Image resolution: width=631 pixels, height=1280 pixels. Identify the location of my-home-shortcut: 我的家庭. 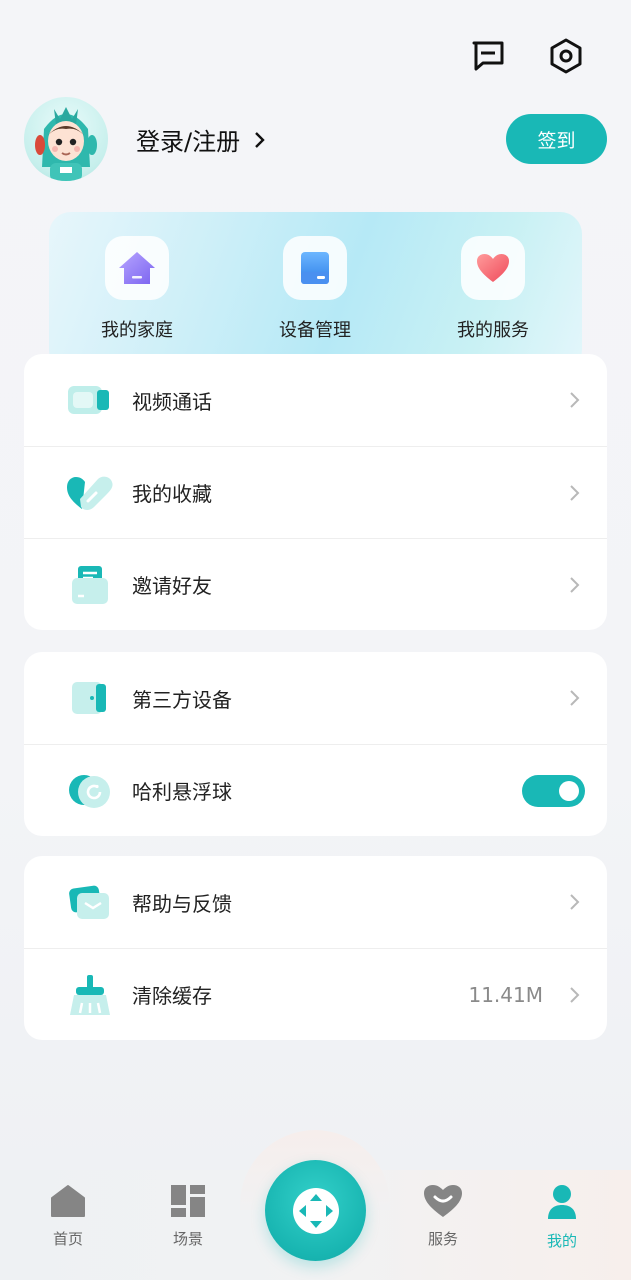
(137, 289).